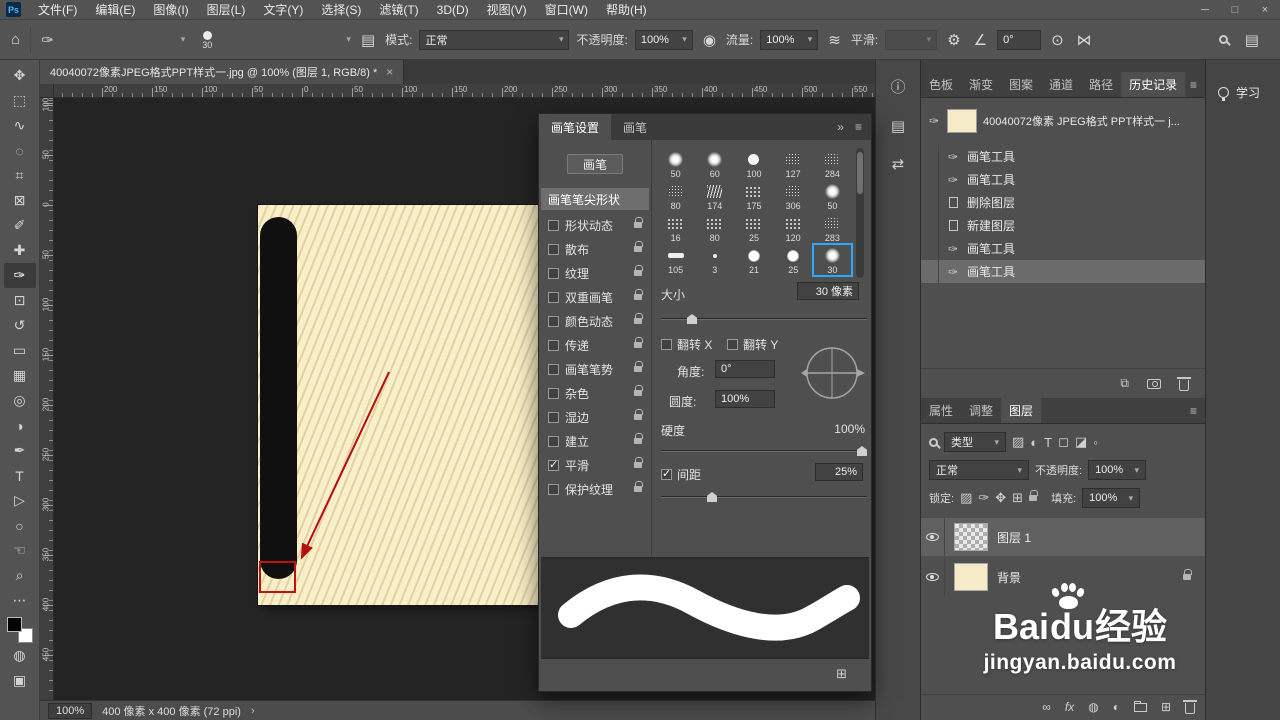 This screenshot has height=720, width=1280. I want to click on hardness-value: 100%, so click(842, 429).